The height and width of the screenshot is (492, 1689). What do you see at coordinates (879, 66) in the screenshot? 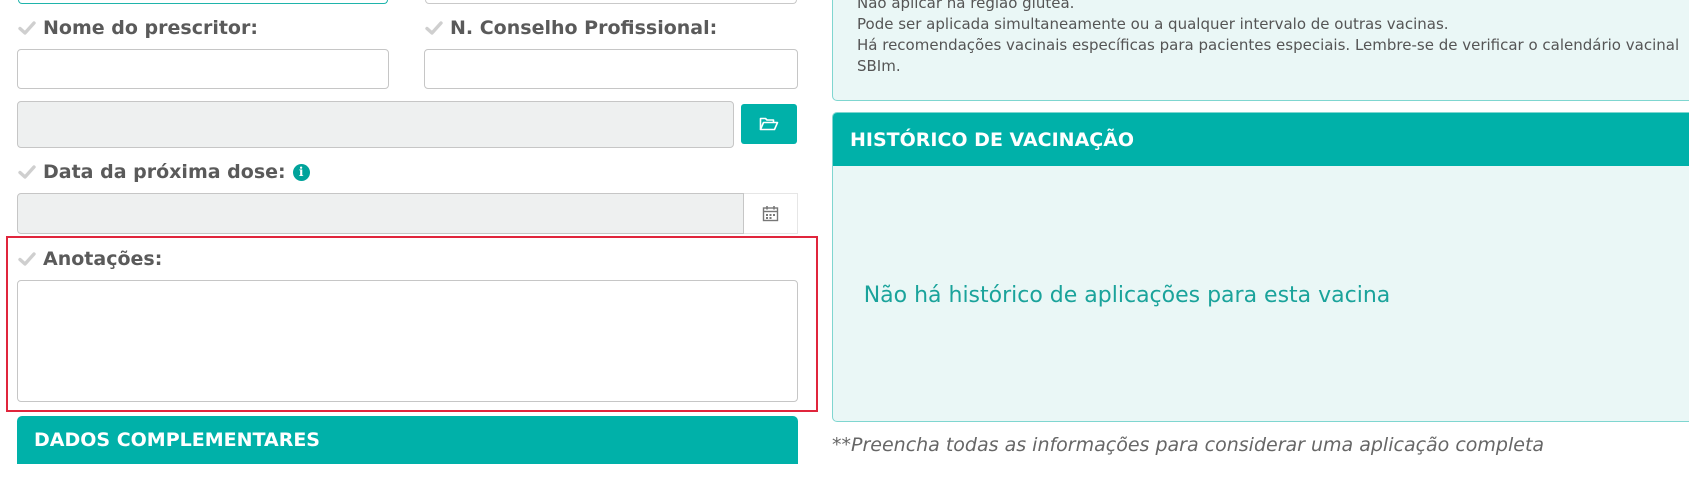
I see `info-line: SBIm.` at bounding box center [879, 66].